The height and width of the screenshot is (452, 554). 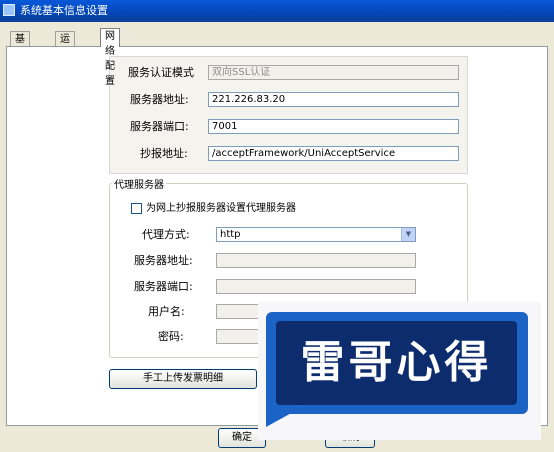 What do you see at coordinates (139, 185) in the screenshot?
I see `proxy-group-label: 代理服务器` at bounding box center [139, 185].